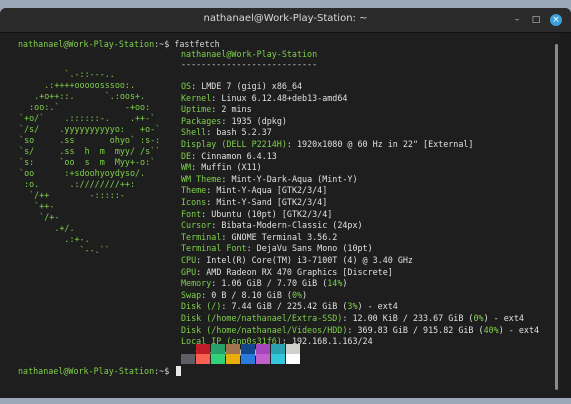  Describe the element at coordinates (37, 217) in the screenshot. I see `ascii-logo-line: `/+-` at that location.